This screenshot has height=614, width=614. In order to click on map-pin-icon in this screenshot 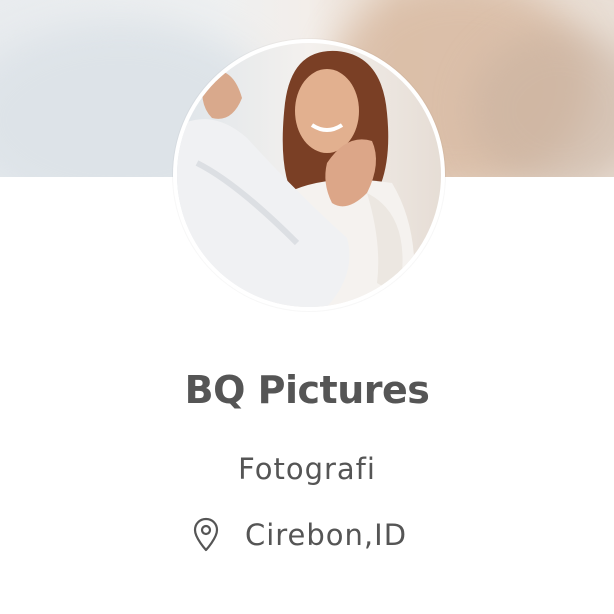, I will do `click(206, 535)`.